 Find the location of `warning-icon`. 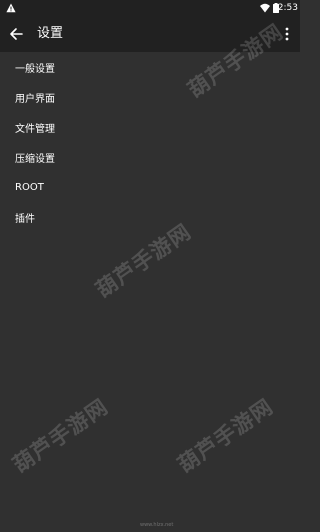

warning-icon is located at coordinates (11, 8).